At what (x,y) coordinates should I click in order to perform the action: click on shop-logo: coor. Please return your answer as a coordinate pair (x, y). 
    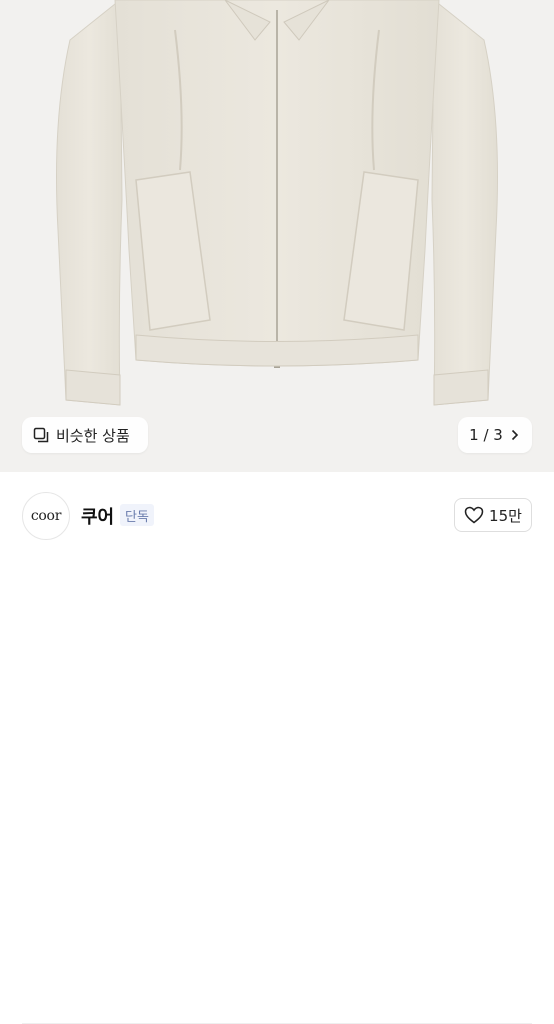
    Looking at the image, I should click on (46, 516).